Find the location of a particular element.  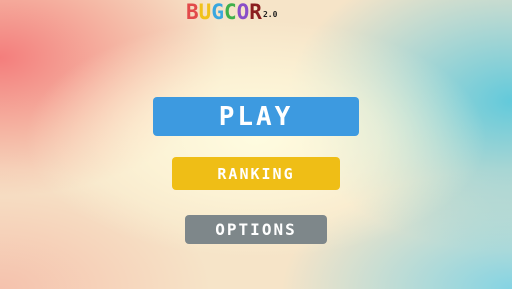

ranking-button: RANKING is located at coordinates (256, 173).